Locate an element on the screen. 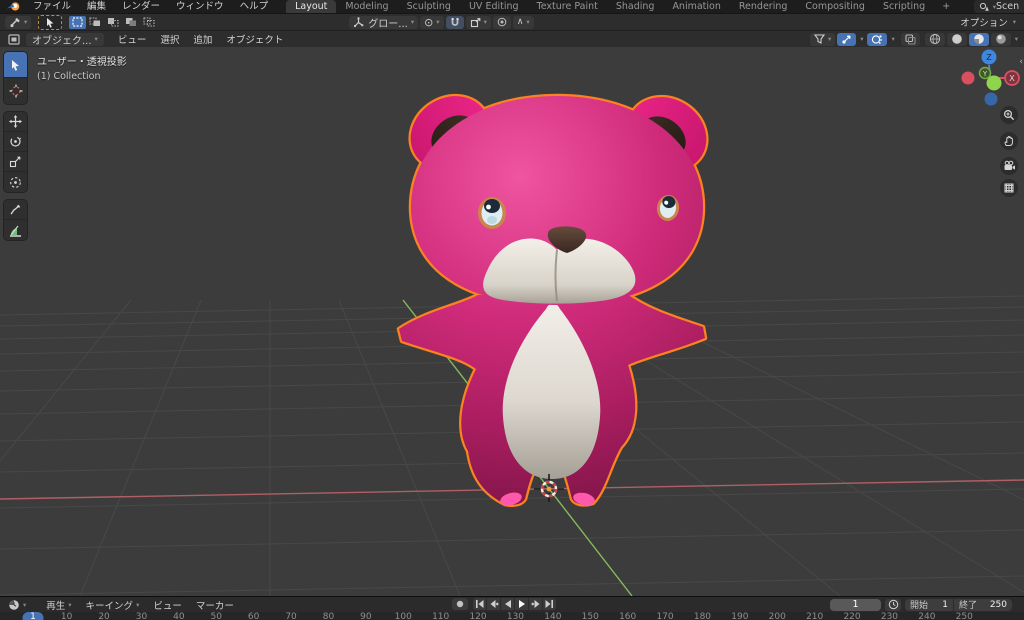 This screenshot has height=620, width=1024. timeline-menu-item: 再生 ▾ is located at coordinates (58, 605).